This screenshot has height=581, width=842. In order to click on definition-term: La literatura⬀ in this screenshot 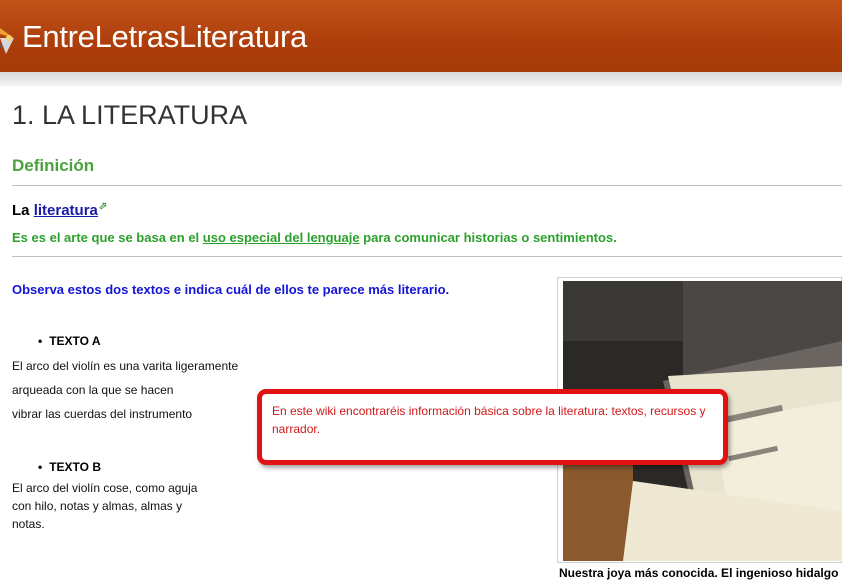, I will do `click(59, 210)`.